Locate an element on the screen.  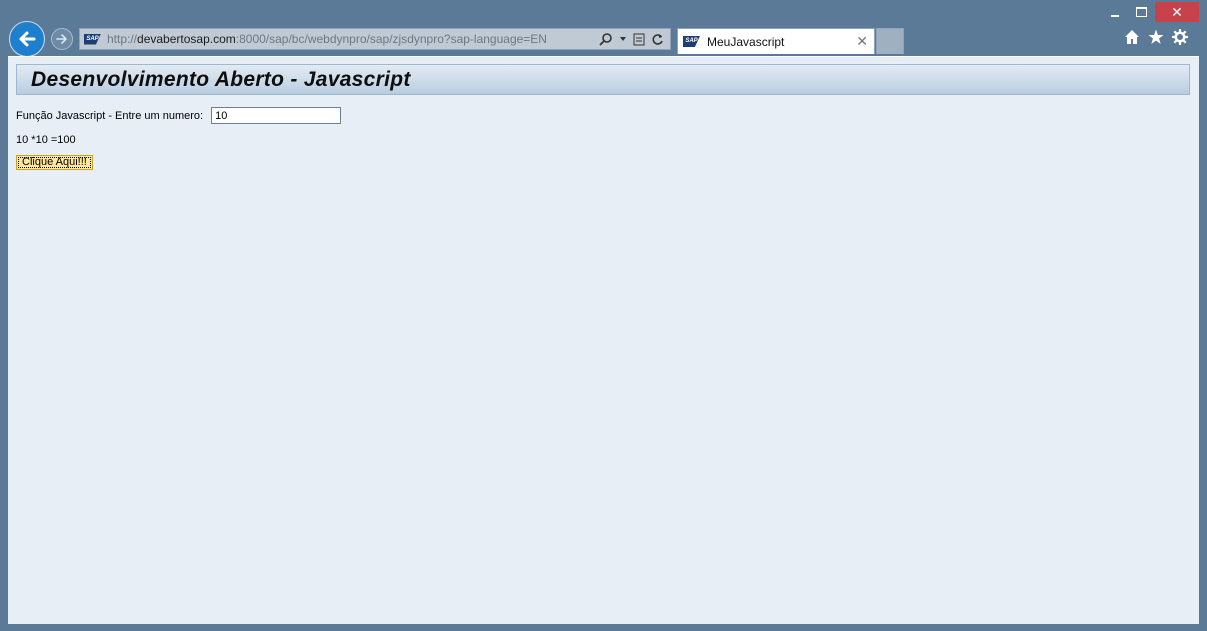
tab-meujavascript: SAP MeuJavascript ✕ is located at coordinates (776, 41).